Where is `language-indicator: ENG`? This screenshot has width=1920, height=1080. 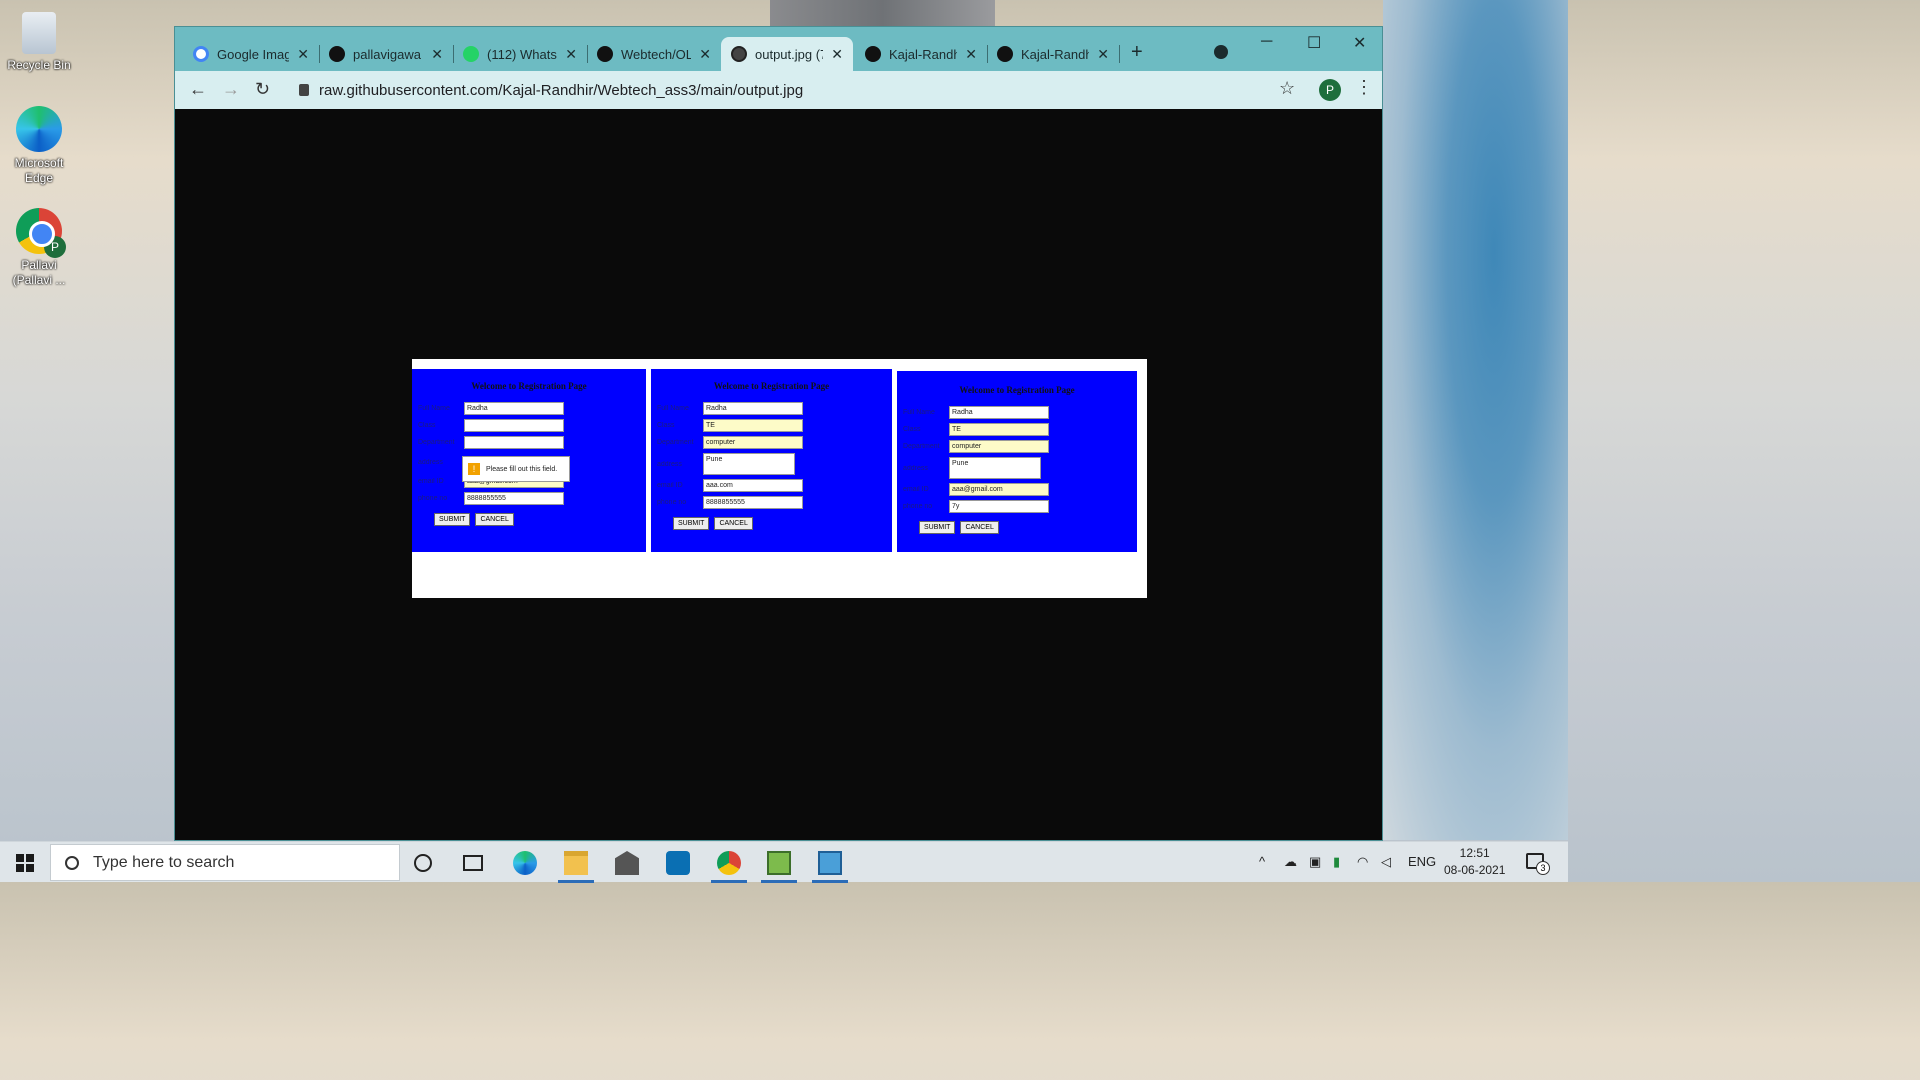
language-indicator: ENG is located at coordinates (1422, 861).